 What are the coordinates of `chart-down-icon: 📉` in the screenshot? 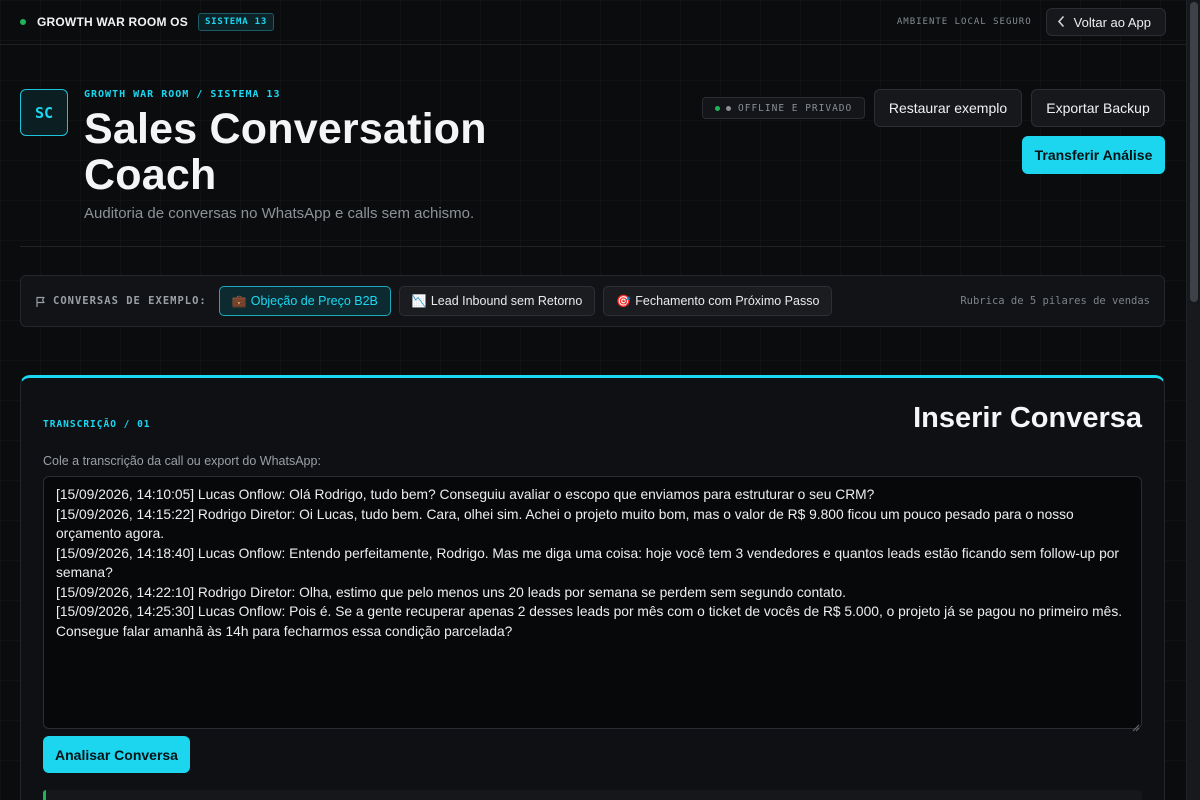 It's located at (419, 301).